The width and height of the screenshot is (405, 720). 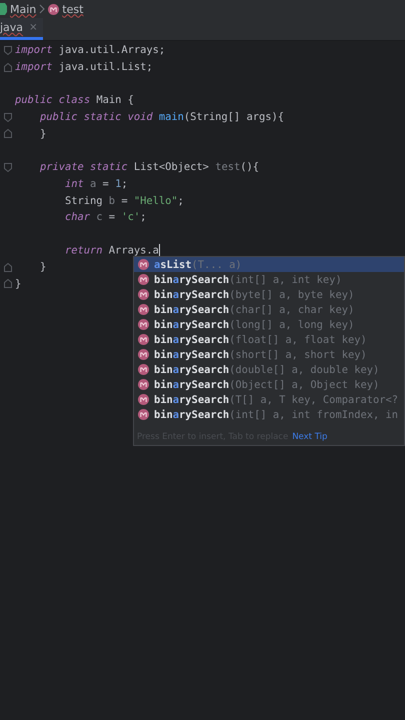 What do you see at coordinates (149, 167) in the screenshot?
I see `code-line: private static List<Object> test(){` at bounding box center [149, 167].